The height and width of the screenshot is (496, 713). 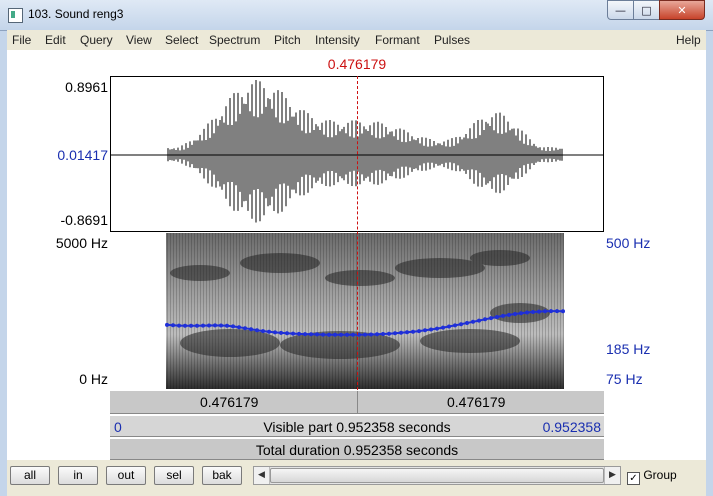 What do you see at coordinates (30, 475) in the screenshot?
I see `zoom-all-button: all` at bounding box center [30, 475].